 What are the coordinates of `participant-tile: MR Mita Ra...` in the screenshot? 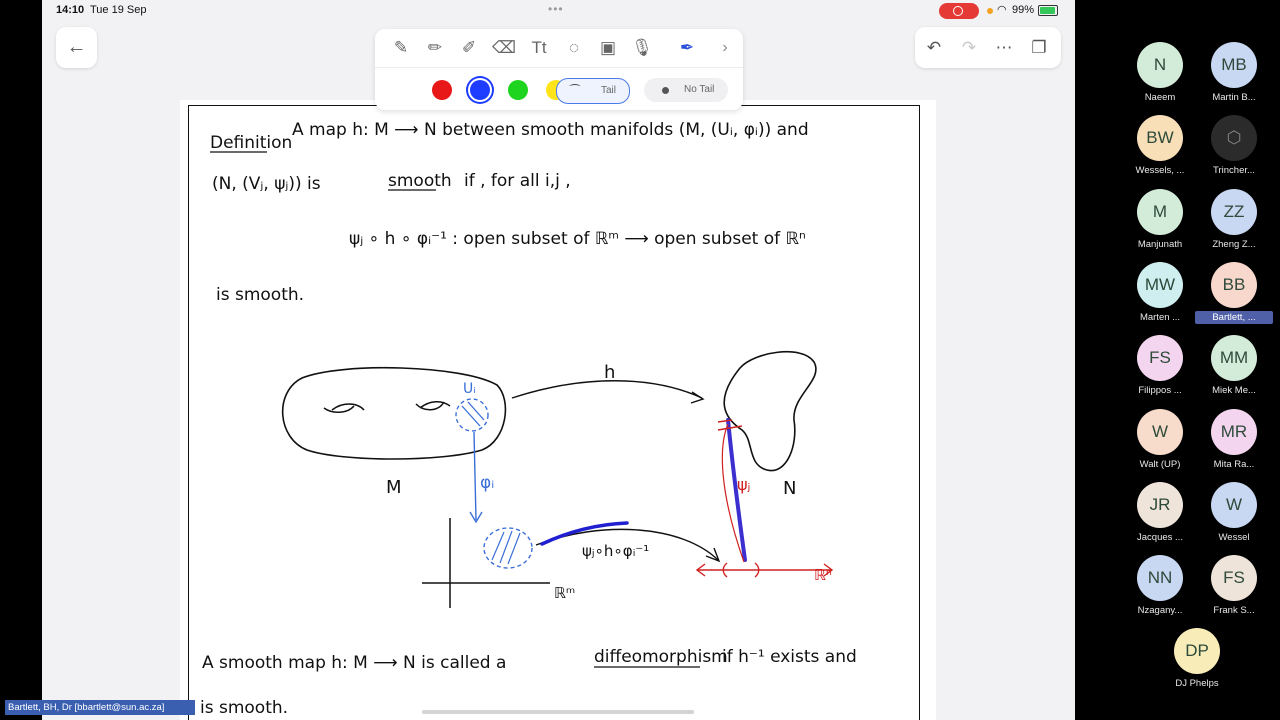 It's located at (1234, 443).